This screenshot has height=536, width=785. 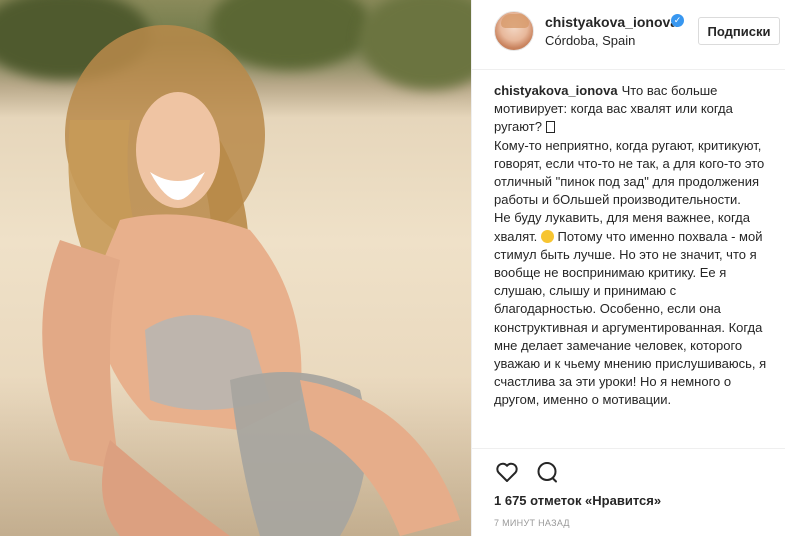 I want to click on likes-count: 1 675 отметок «Нравится», so click(x=577, y=500).